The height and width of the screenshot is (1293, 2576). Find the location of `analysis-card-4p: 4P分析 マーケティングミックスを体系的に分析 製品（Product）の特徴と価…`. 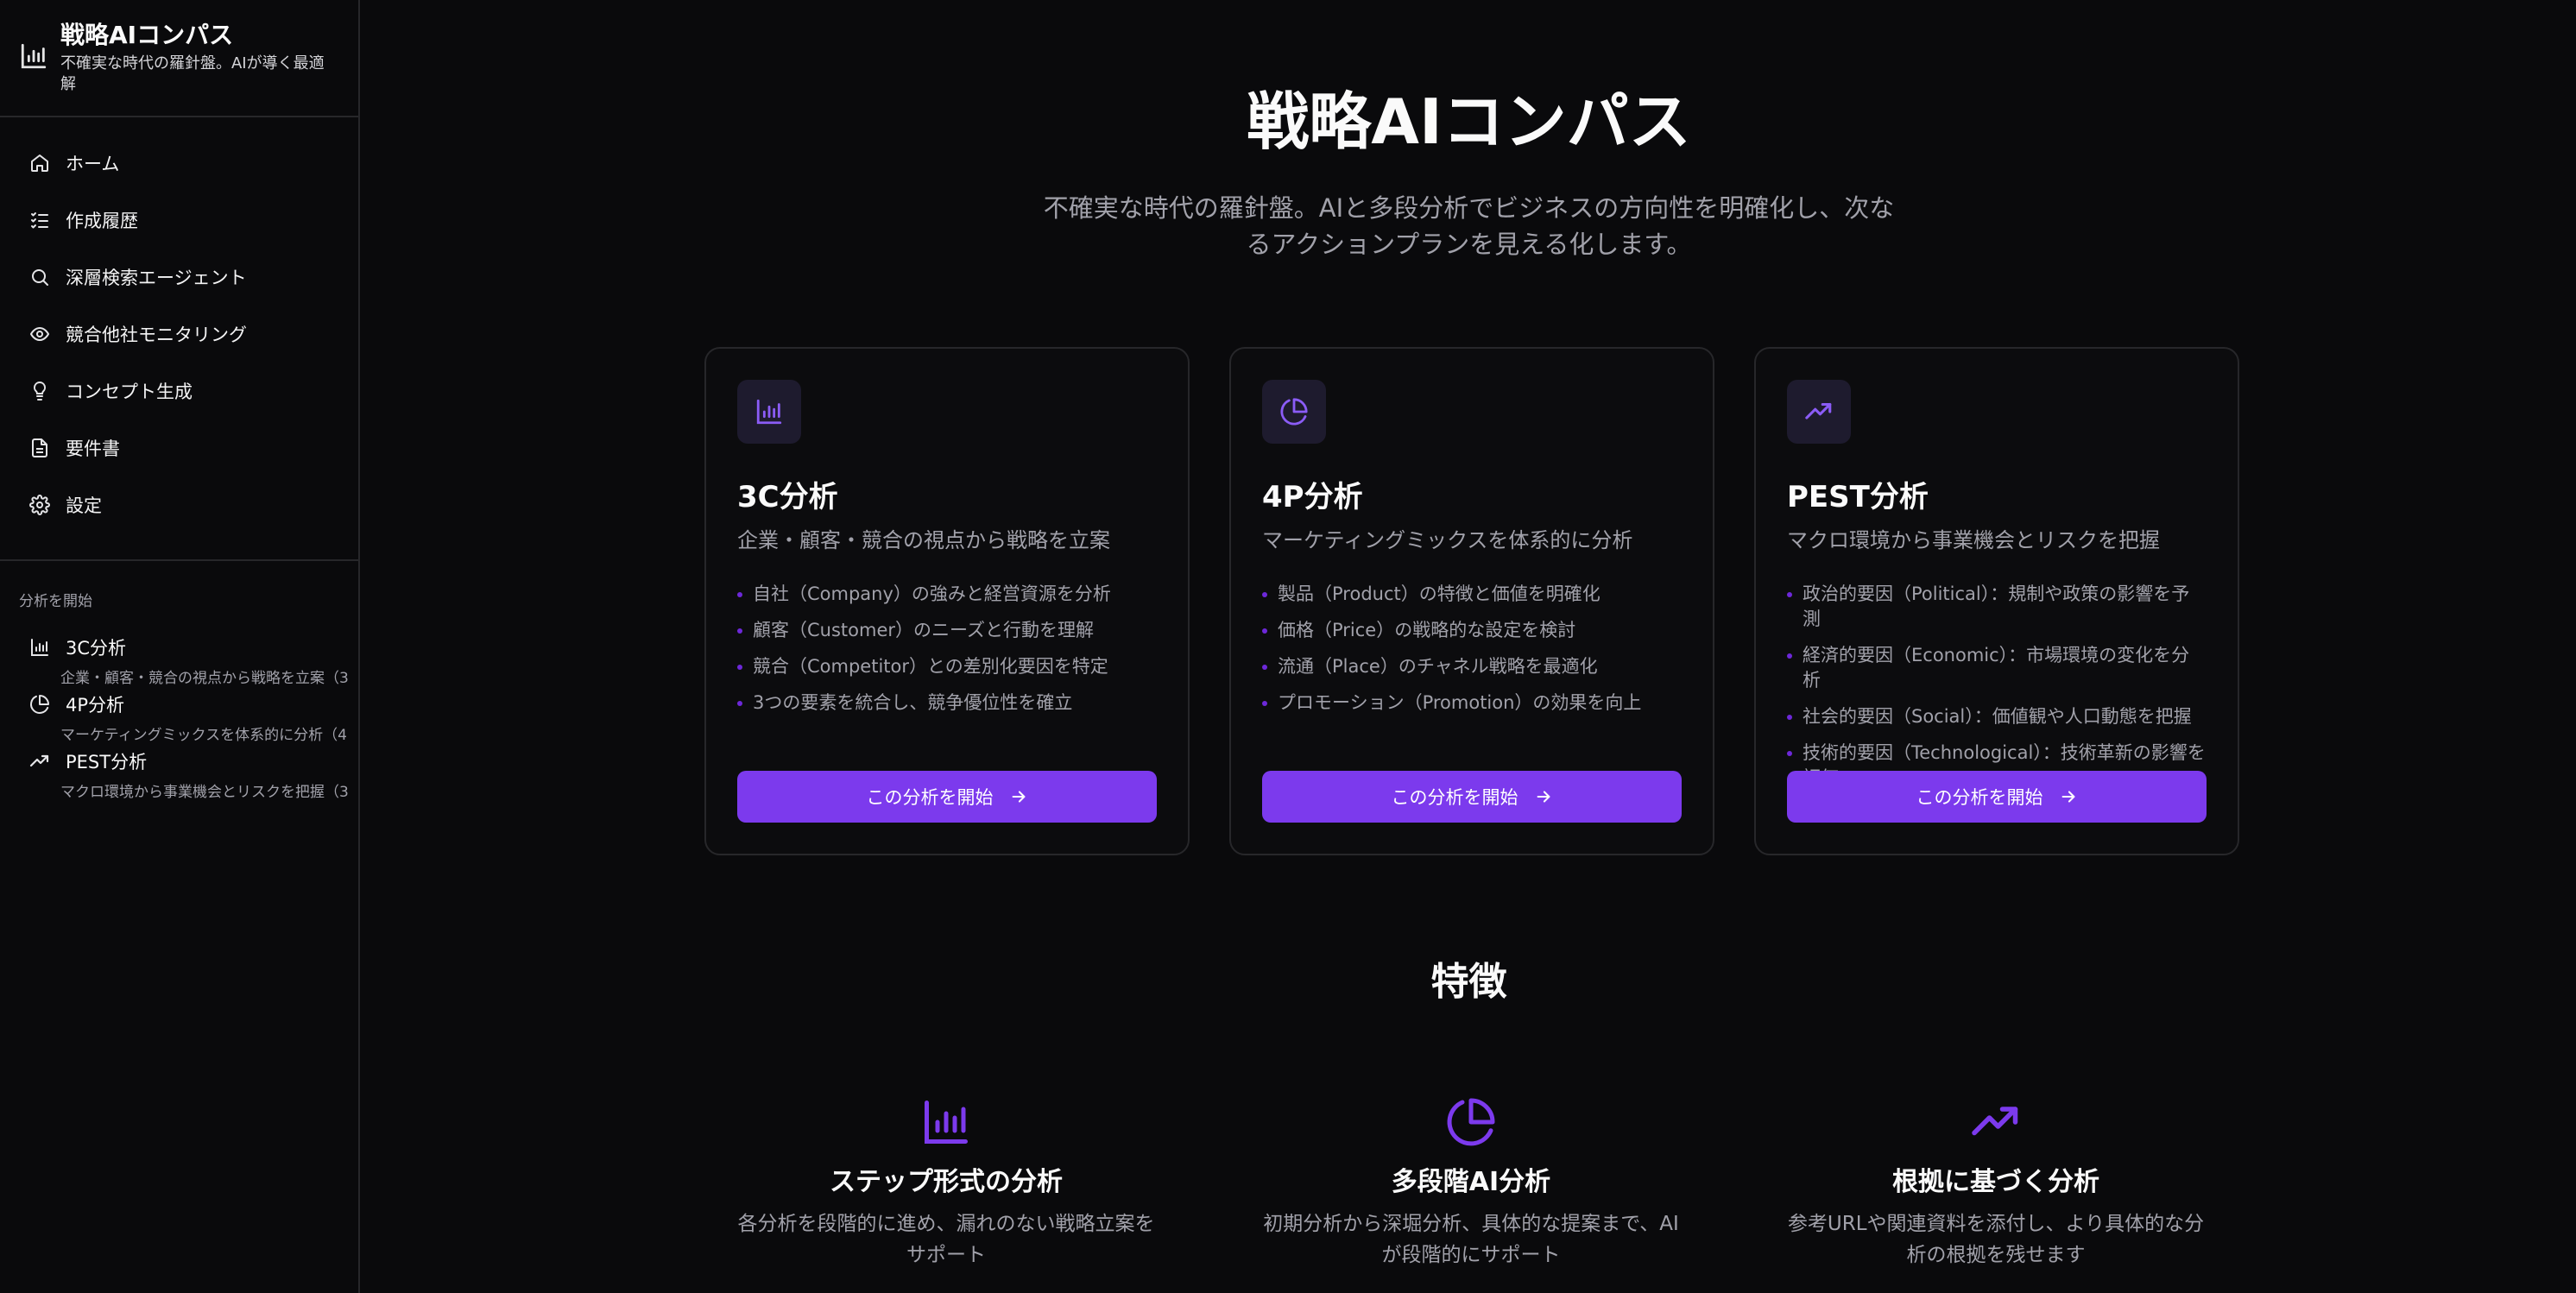

analysis-card-4p: 4P分析 マーケティングミックスを体系的に分析 製品（Product）の特徴と価… is located at coordinates (1471, 601).